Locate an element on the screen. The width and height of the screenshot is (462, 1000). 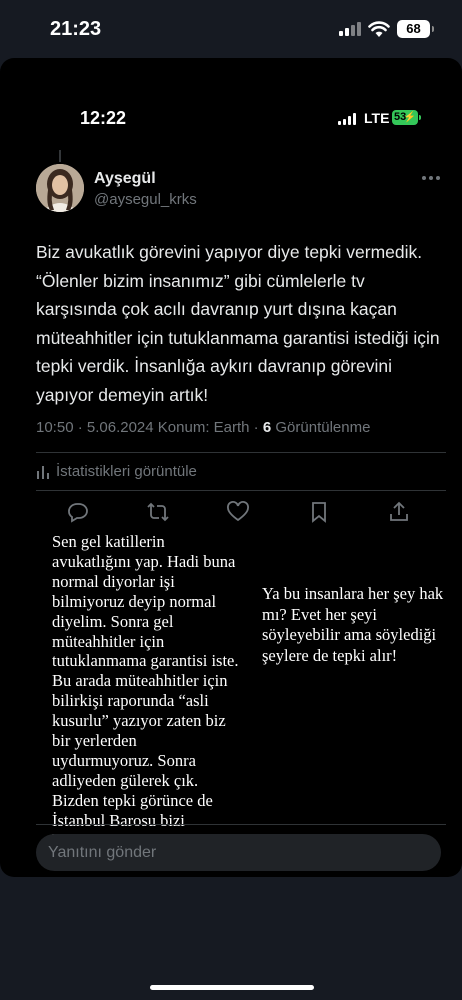
outer-status-bar: 21:23 68 is located at coordinates (231, 29).